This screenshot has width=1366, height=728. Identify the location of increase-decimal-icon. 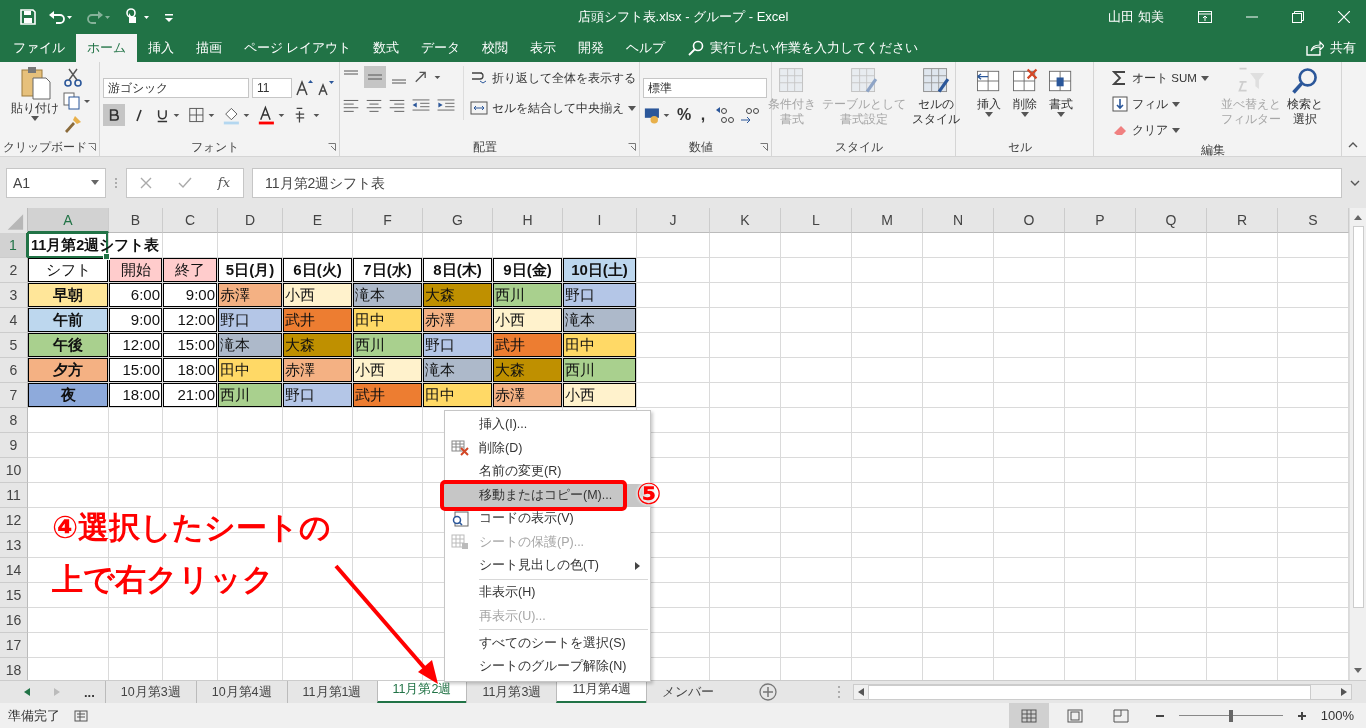
(725, 115).